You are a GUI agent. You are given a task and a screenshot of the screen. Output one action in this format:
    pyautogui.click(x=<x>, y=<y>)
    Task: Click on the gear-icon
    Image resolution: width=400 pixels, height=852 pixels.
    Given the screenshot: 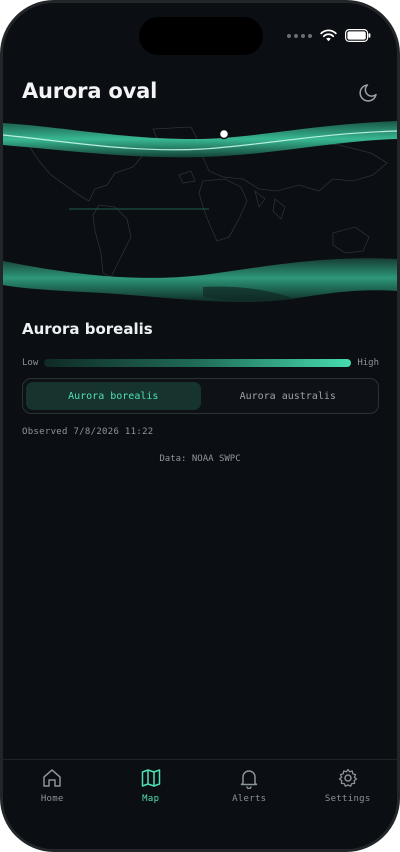 What is the action you would take?
    pyautogui.click(x=347, y=777)
    